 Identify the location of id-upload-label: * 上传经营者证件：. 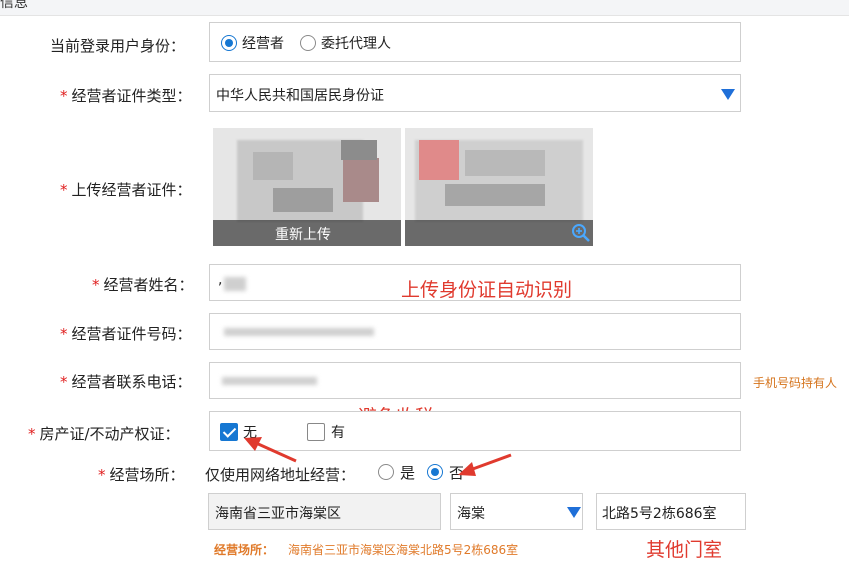
(126, 190).